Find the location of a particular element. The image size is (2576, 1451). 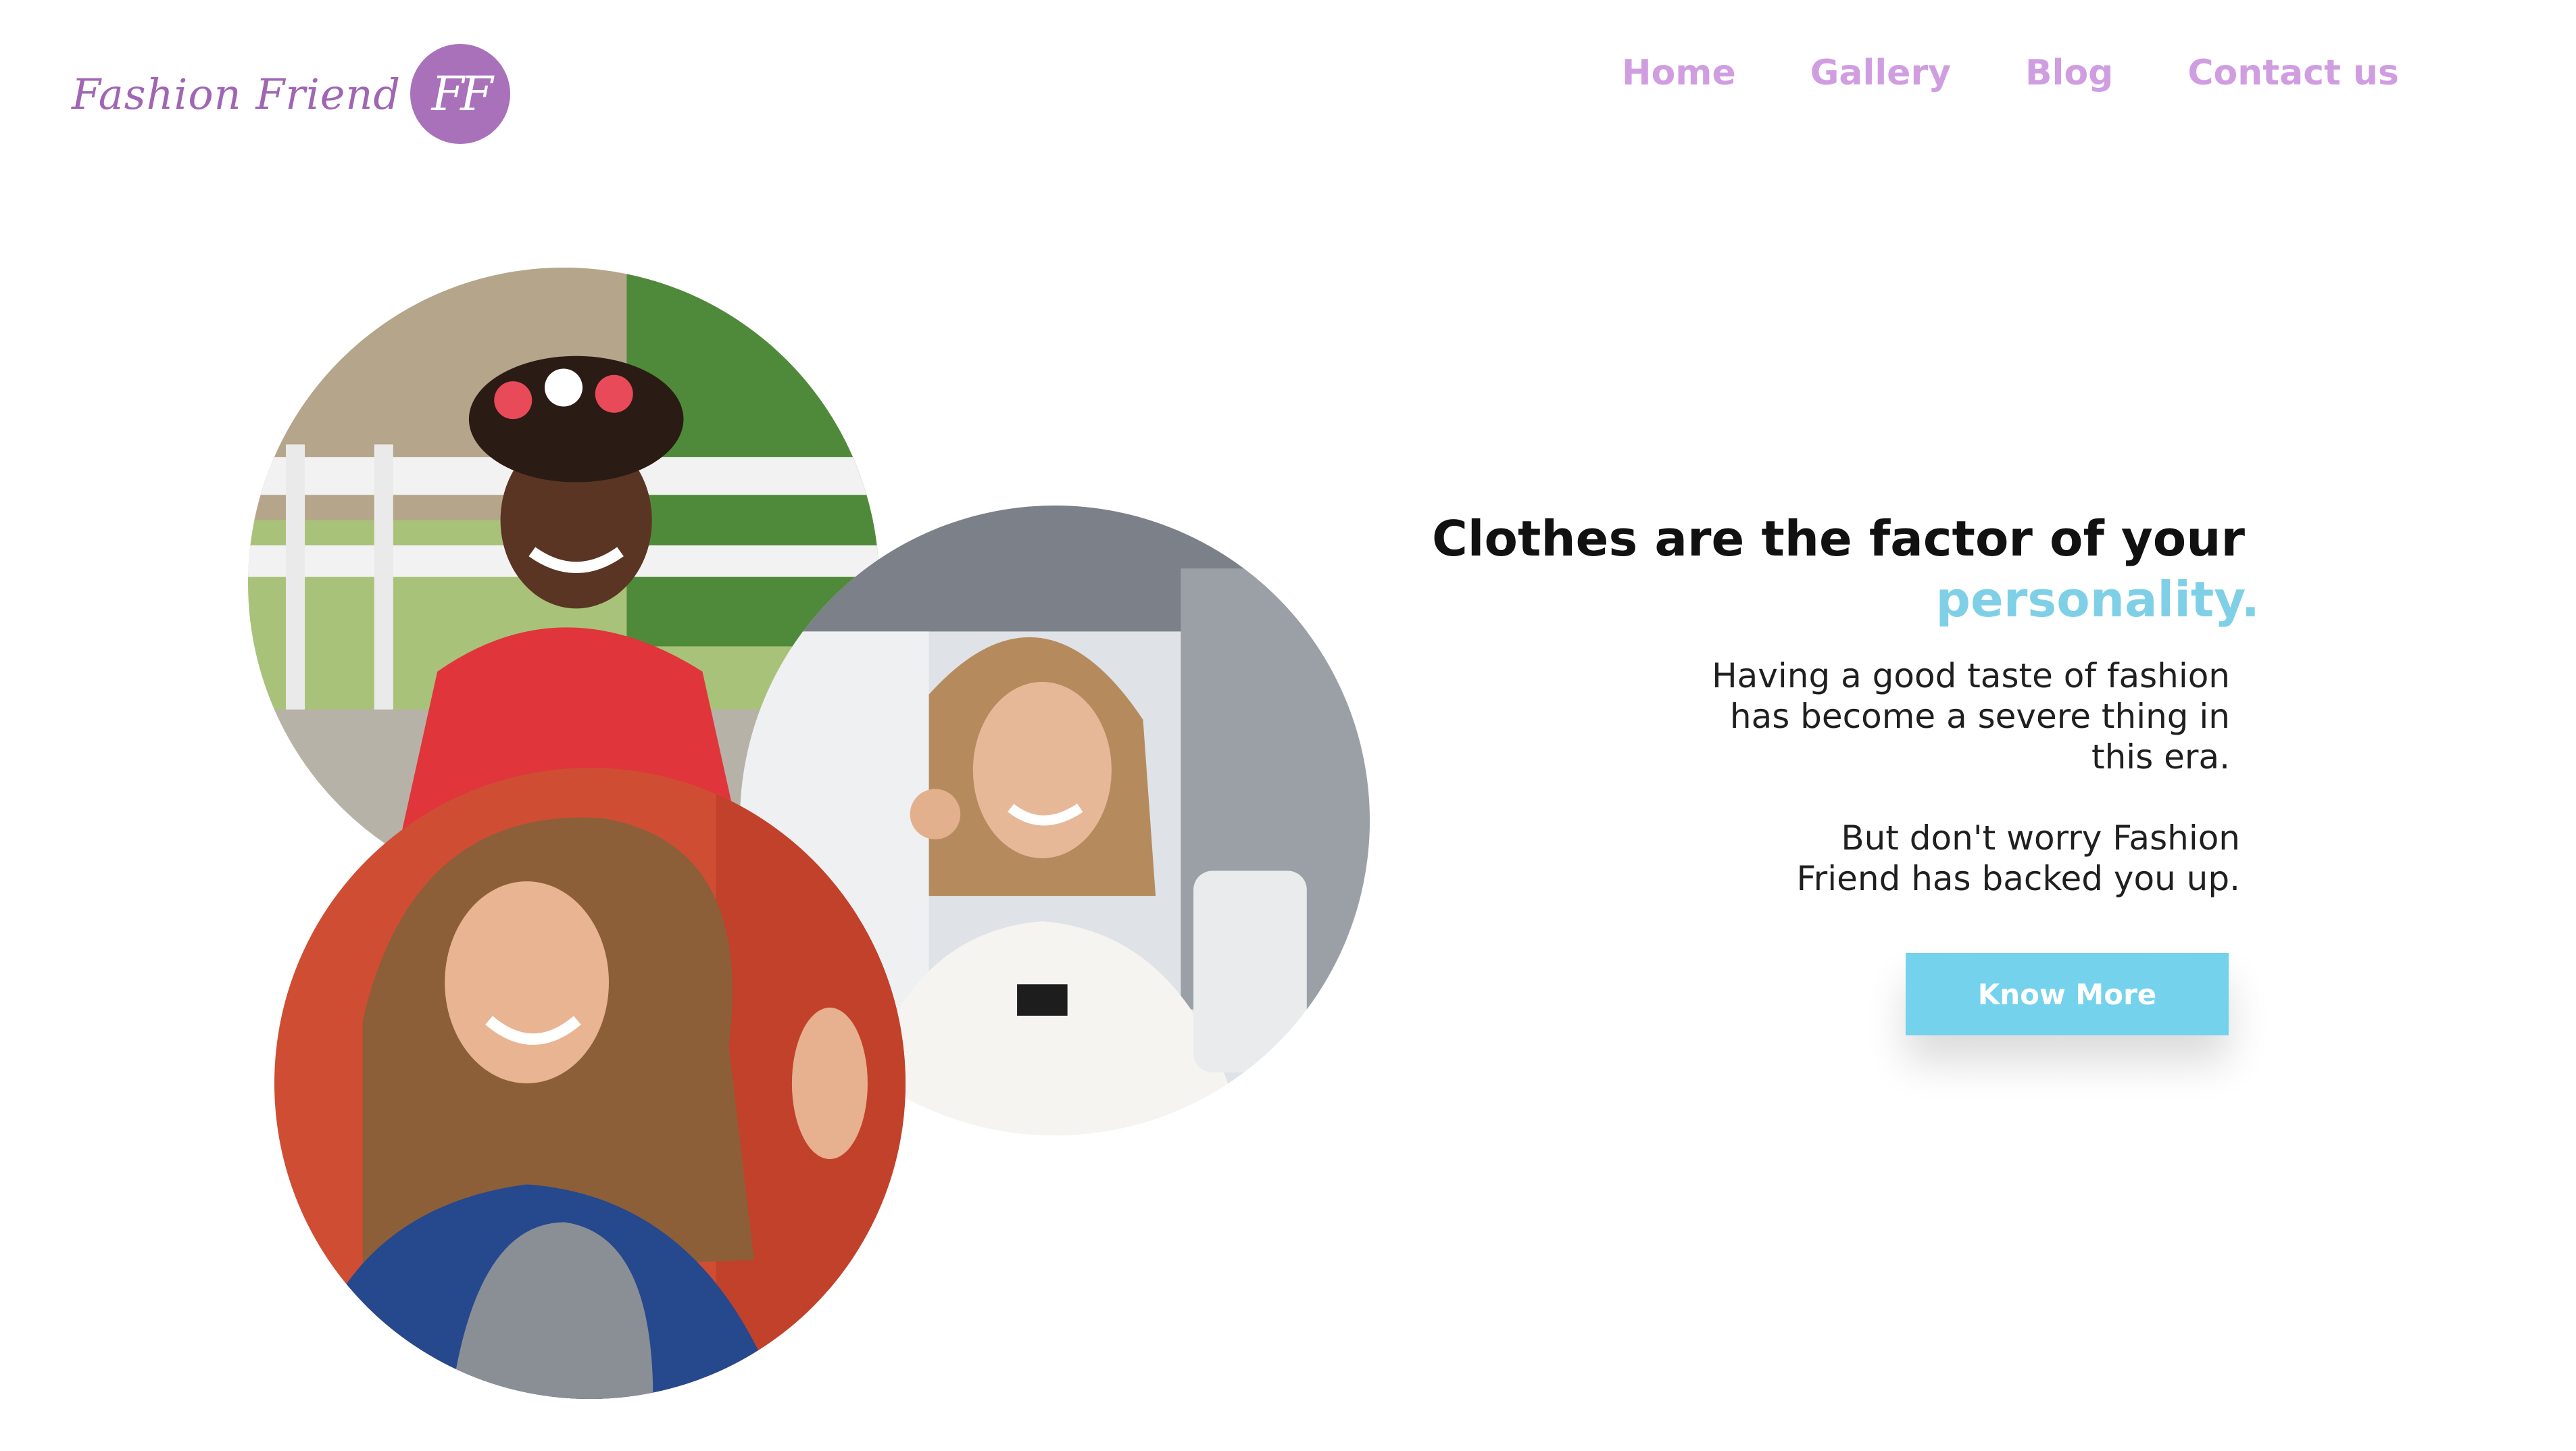

nav-home: Home is located at coordinates (1679, 73).